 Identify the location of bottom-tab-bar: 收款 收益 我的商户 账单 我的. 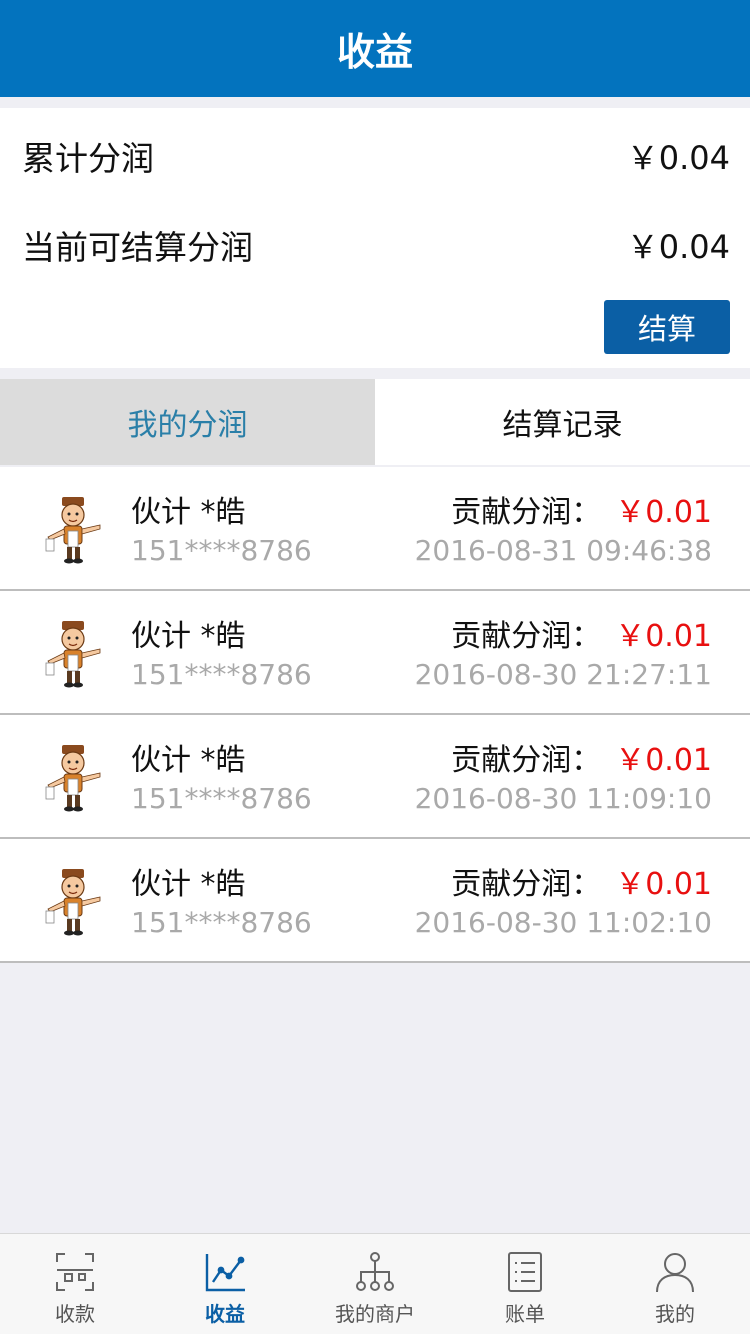
(375, 1283).